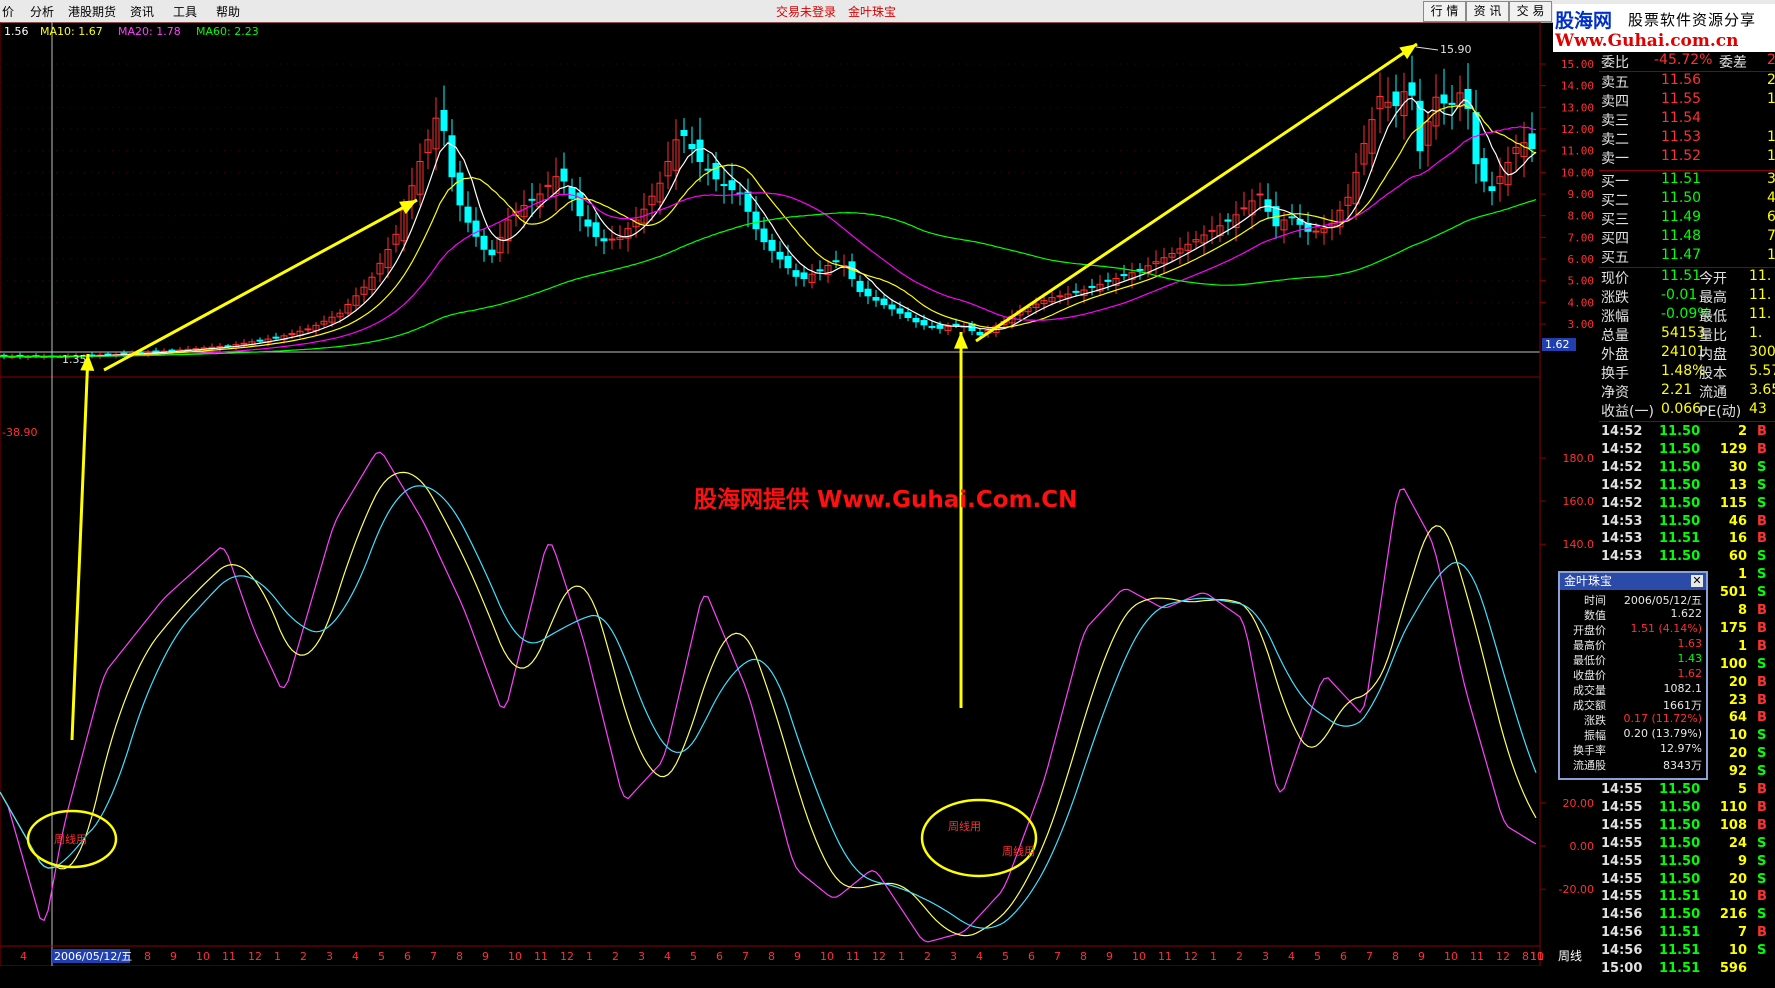 This screenshot has height=988, width=1775. I want to click on tick-volume: 60, so click(1737, 557).